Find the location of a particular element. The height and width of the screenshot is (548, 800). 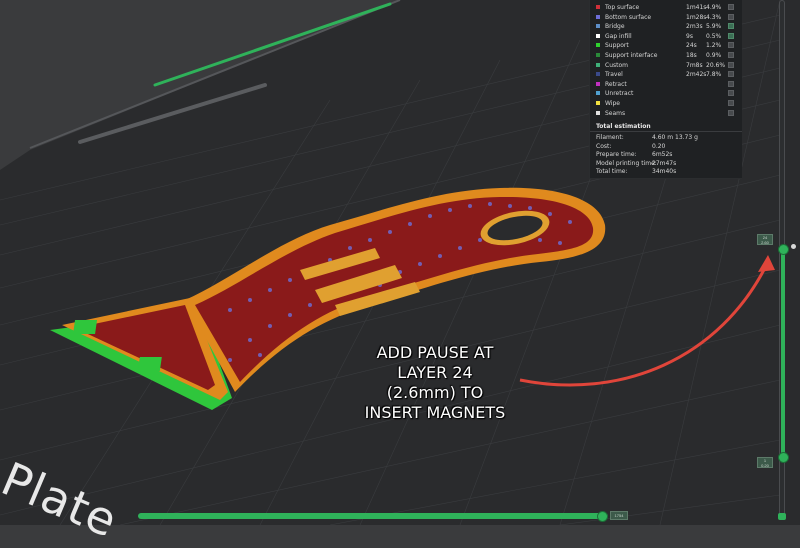

legend-label: Wipe is located at coordinates (612, 103).